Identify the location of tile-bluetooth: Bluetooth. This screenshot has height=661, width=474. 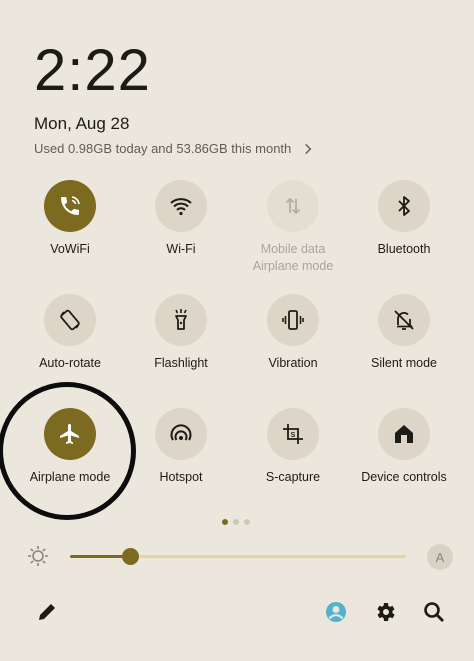
(404, 219).